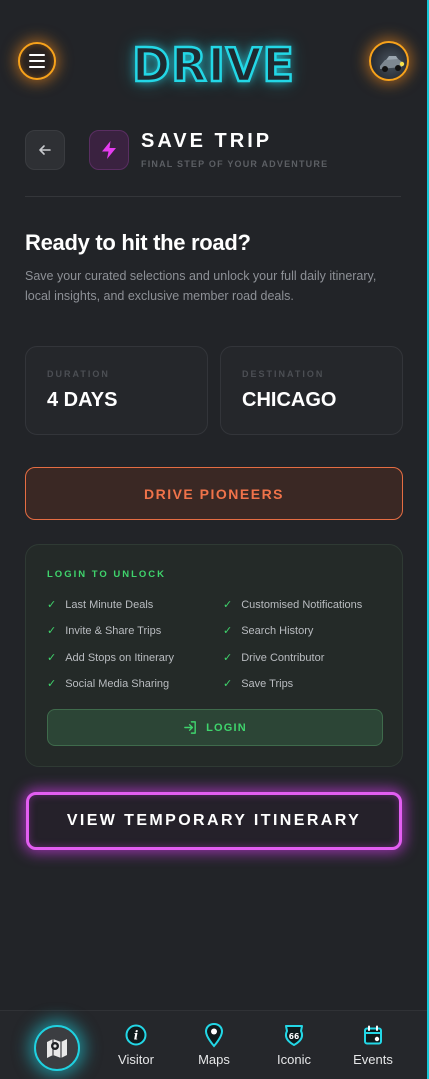 The image size is (429, 1079). What do you see at coordinates (190, 727) in the screenshot?
I see `login-icon` at bounding box center [190, 727].